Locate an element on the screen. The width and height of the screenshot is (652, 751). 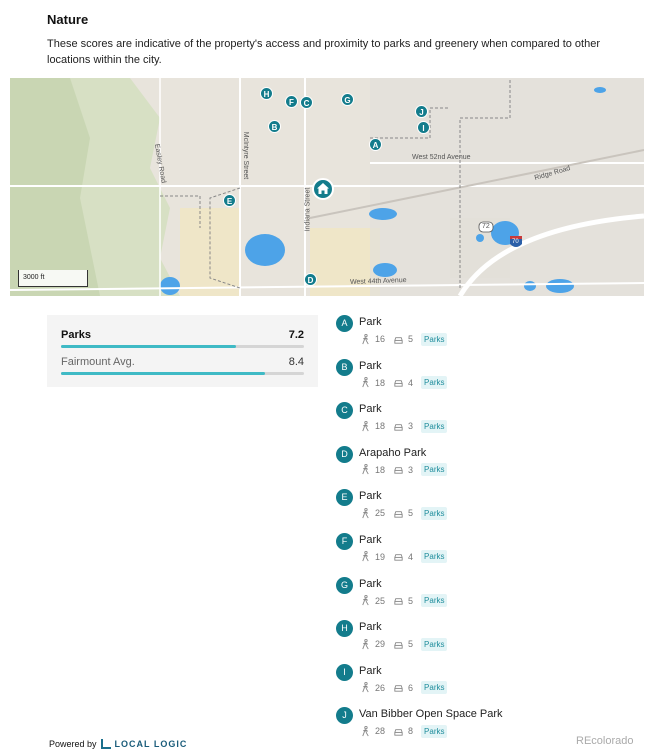
walk-minutes: 25 is located at coordinates (380, 600).